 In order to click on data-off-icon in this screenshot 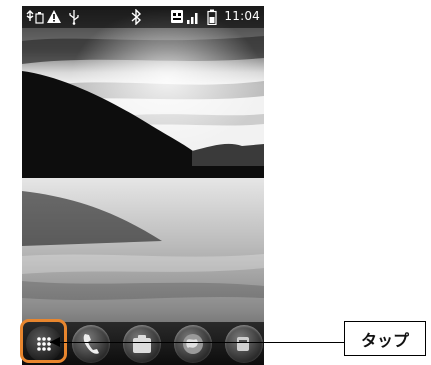, I will do `click(177, 16)`.